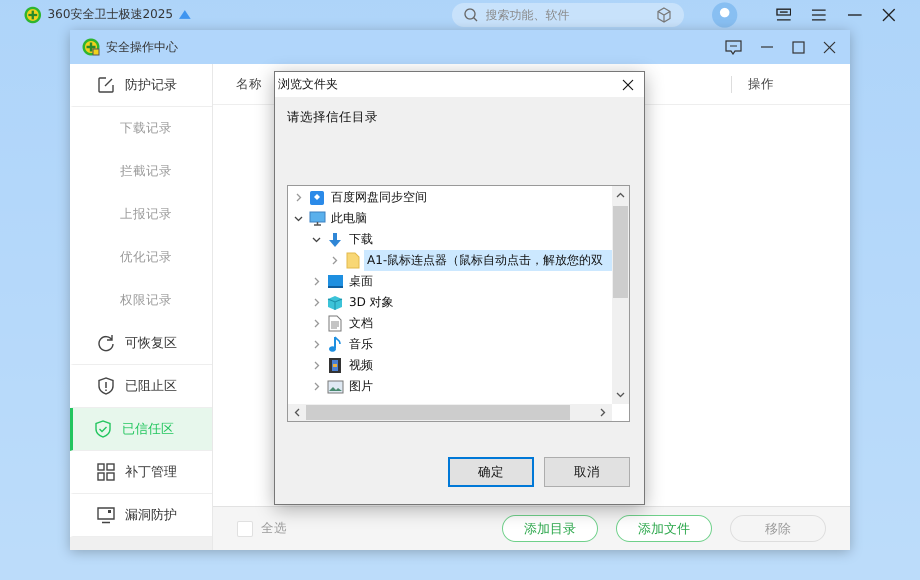 The width and height of the screenshot is (920, 580). I want to click on folder-tree-item: 百度网盘同步空间, so click(379, 197).